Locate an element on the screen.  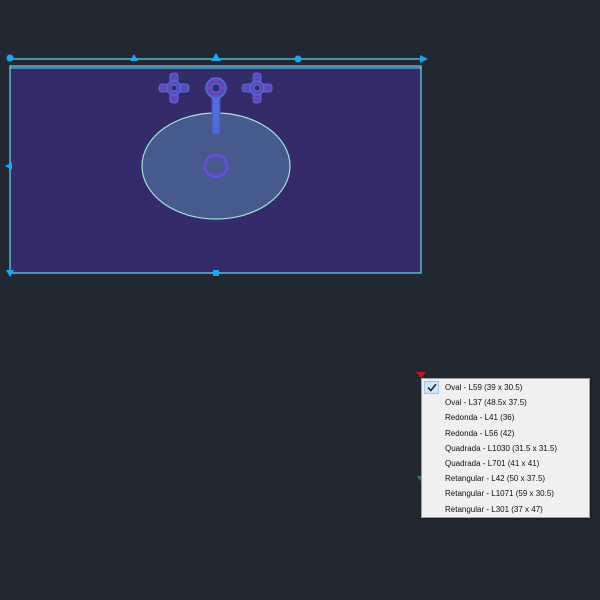
menu-item: Retangular - L42 (50 x 37.5) is located at coordinates (505, 478).